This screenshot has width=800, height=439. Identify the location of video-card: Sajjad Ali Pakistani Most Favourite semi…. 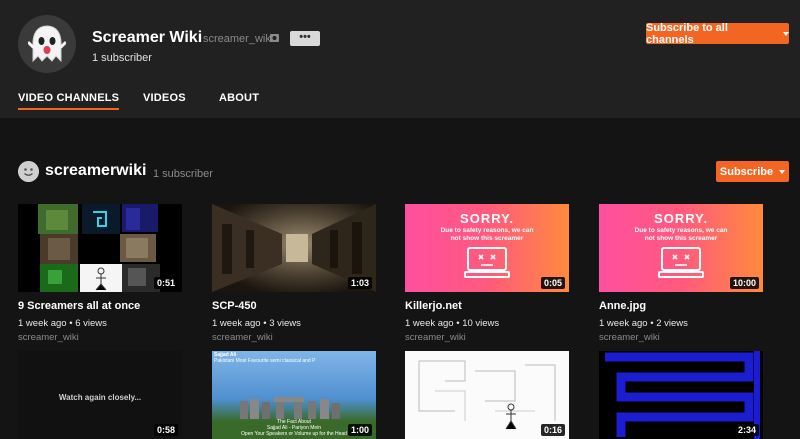
(294, 395).